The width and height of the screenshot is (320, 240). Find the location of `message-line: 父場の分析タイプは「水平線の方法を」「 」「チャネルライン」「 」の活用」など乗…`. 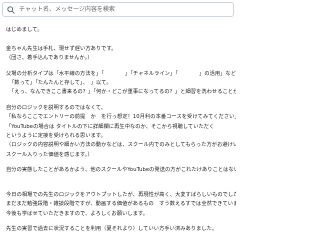

message-line: 父場の分析タイプは「水平線の方法を」「 」「チャネルライン」「 」の活用」など乗… is located at coordinates (121, 73).